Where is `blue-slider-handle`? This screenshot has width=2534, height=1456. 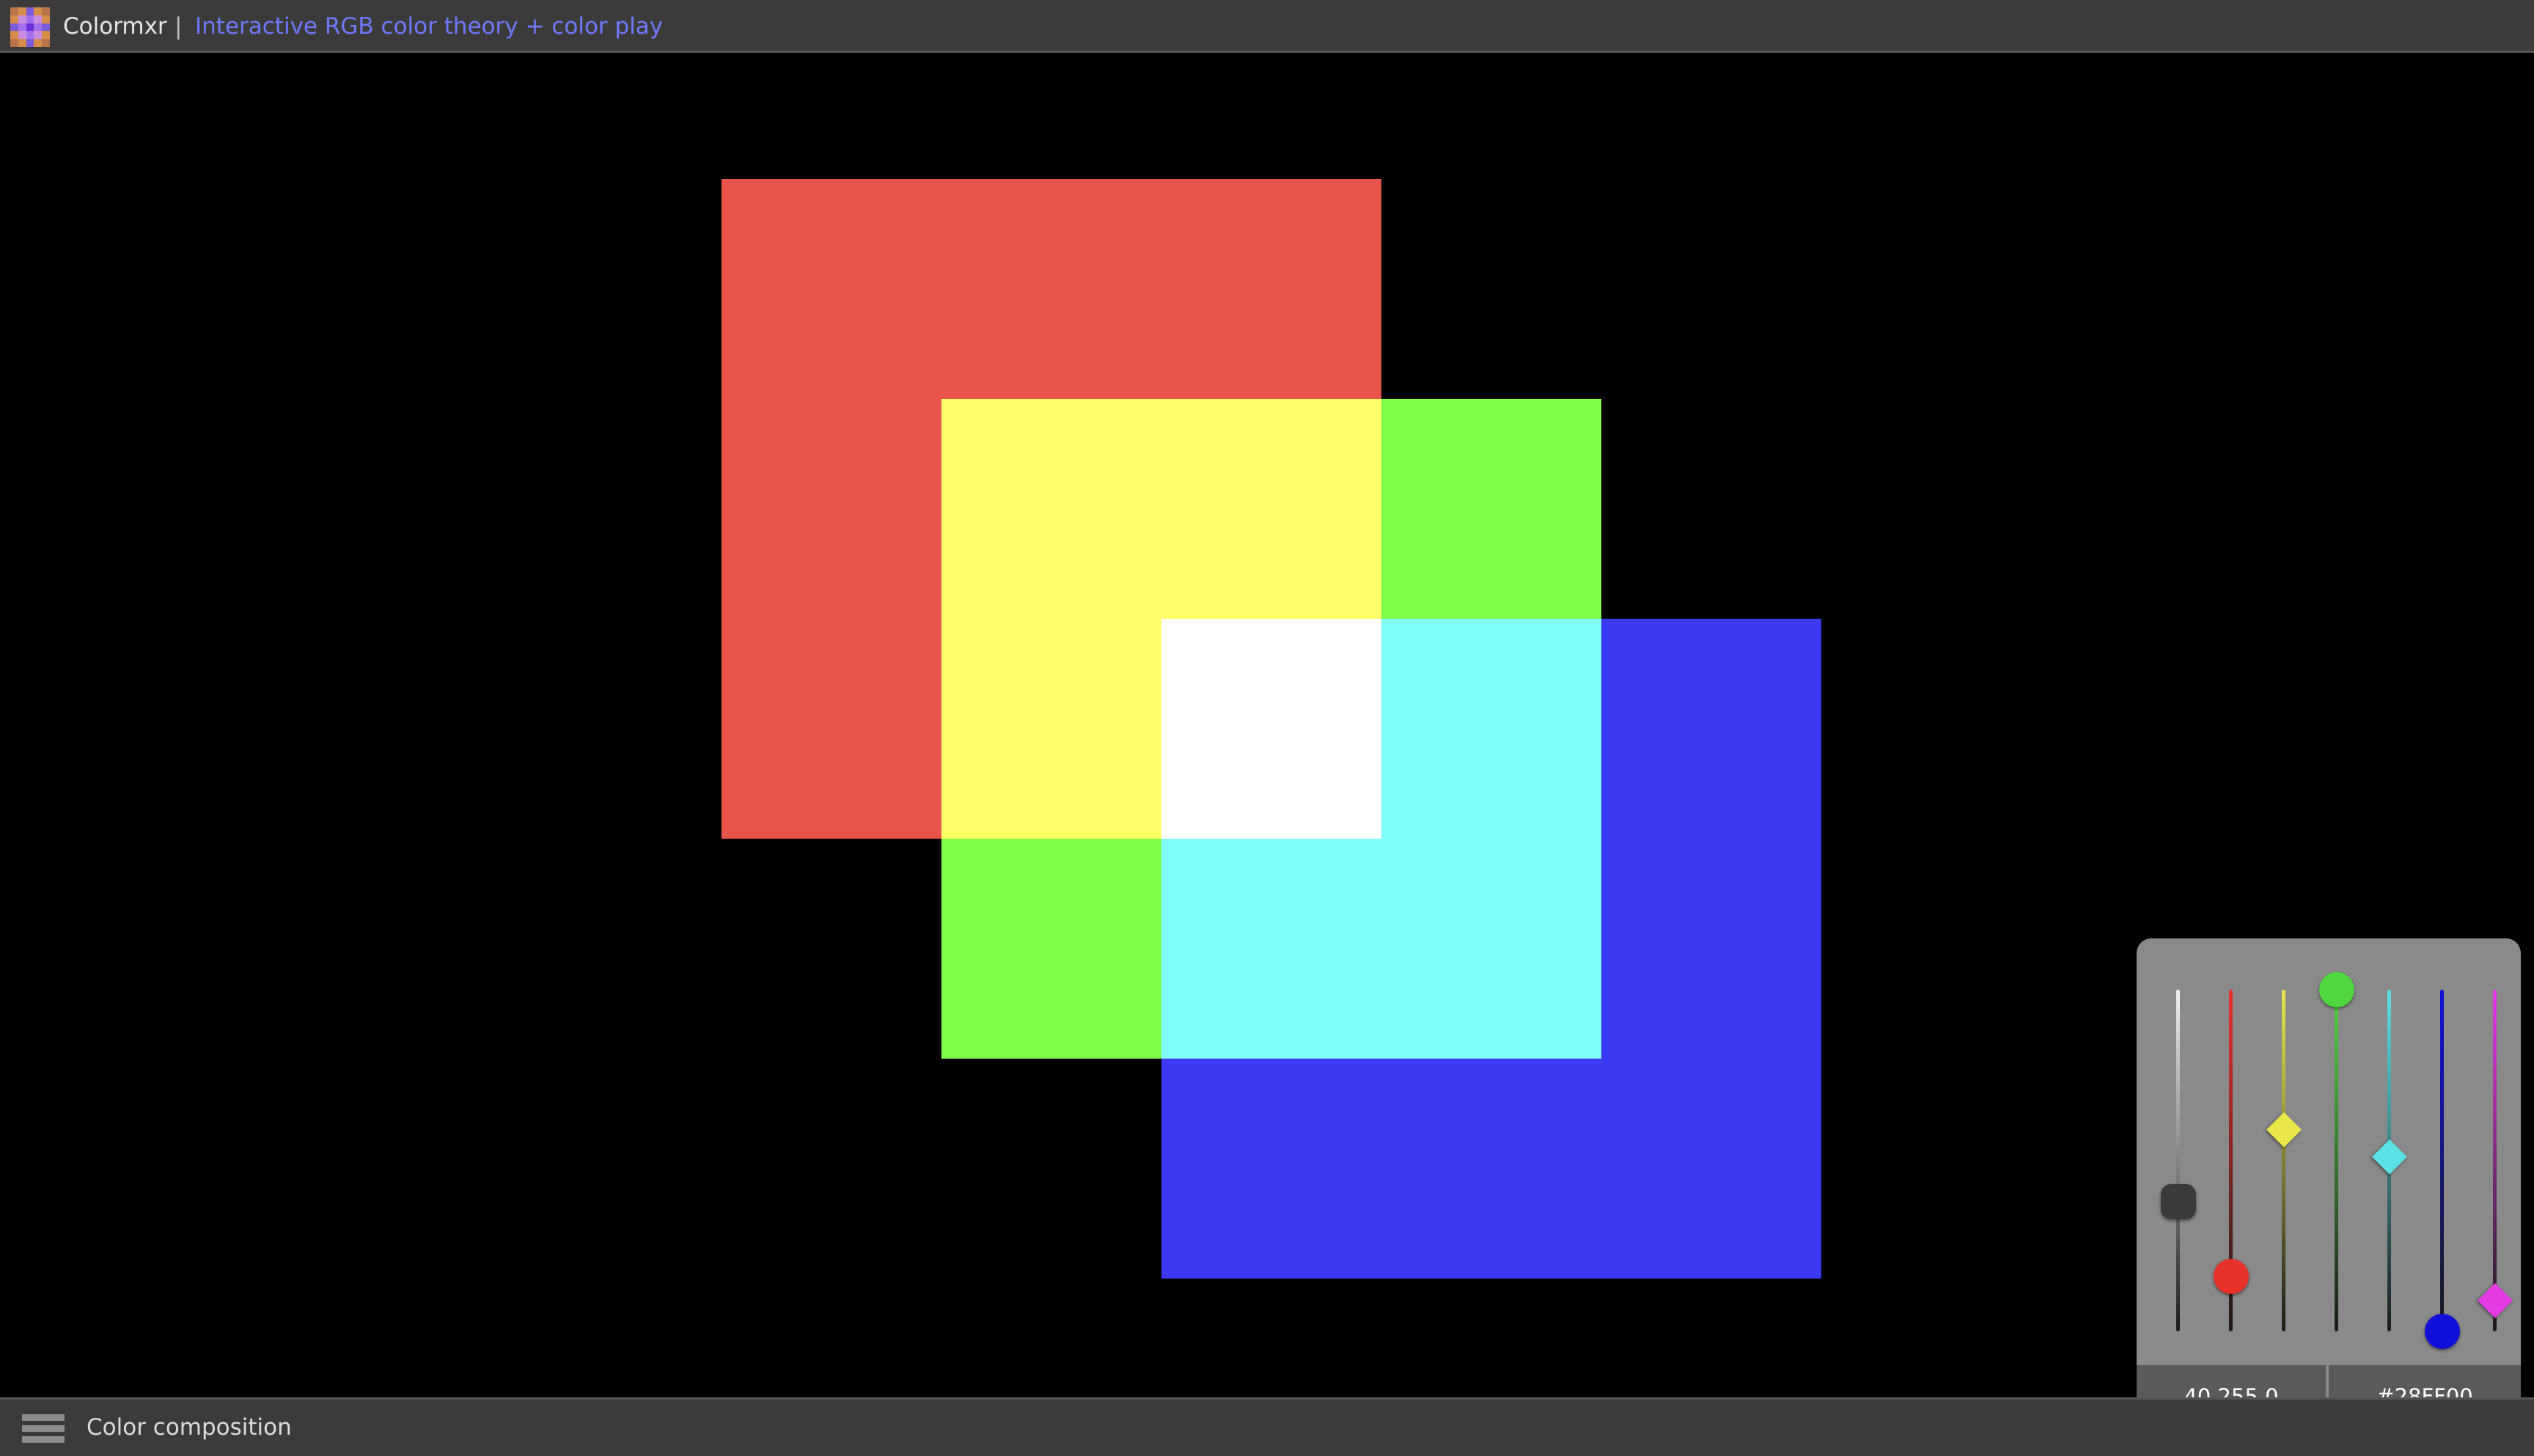 blue-slider-handle is located at coordinates (2442, 1331).